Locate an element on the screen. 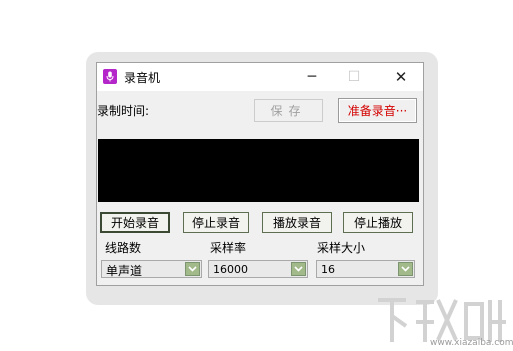 Image resolution: width=513 pixels, height=351 pixels. record-time-label: 录制时间: is located at coordinates (123, 111).